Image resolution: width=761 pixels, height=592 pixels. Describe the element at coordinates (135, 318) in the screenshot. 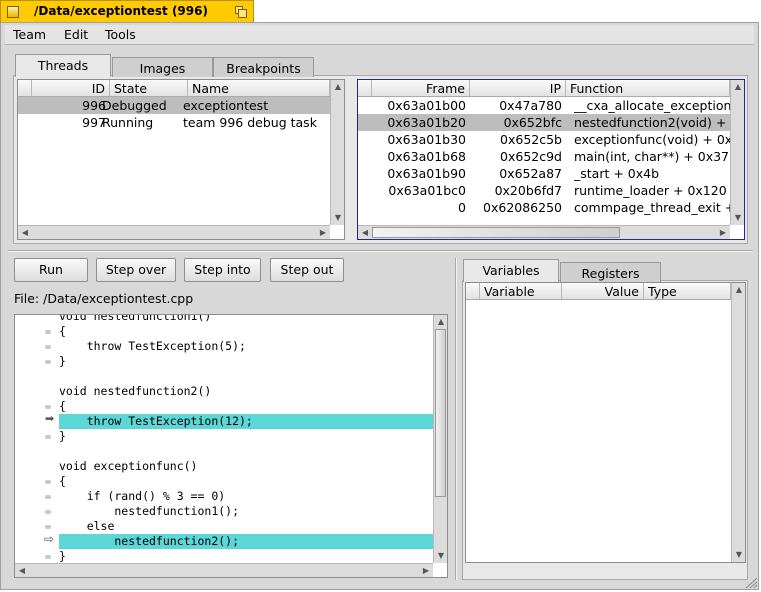

I see `code-line: void nestedfunction1()` at that location.